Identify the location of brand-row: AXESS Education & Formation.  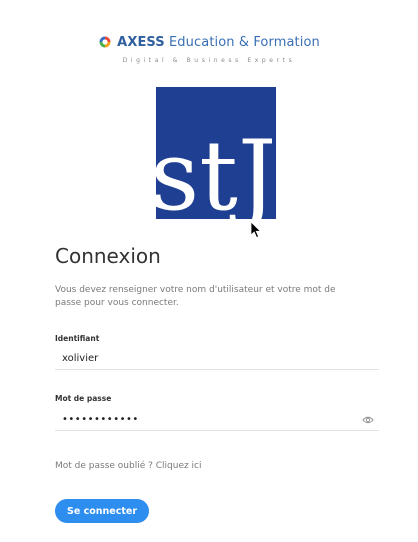
(209, 42).